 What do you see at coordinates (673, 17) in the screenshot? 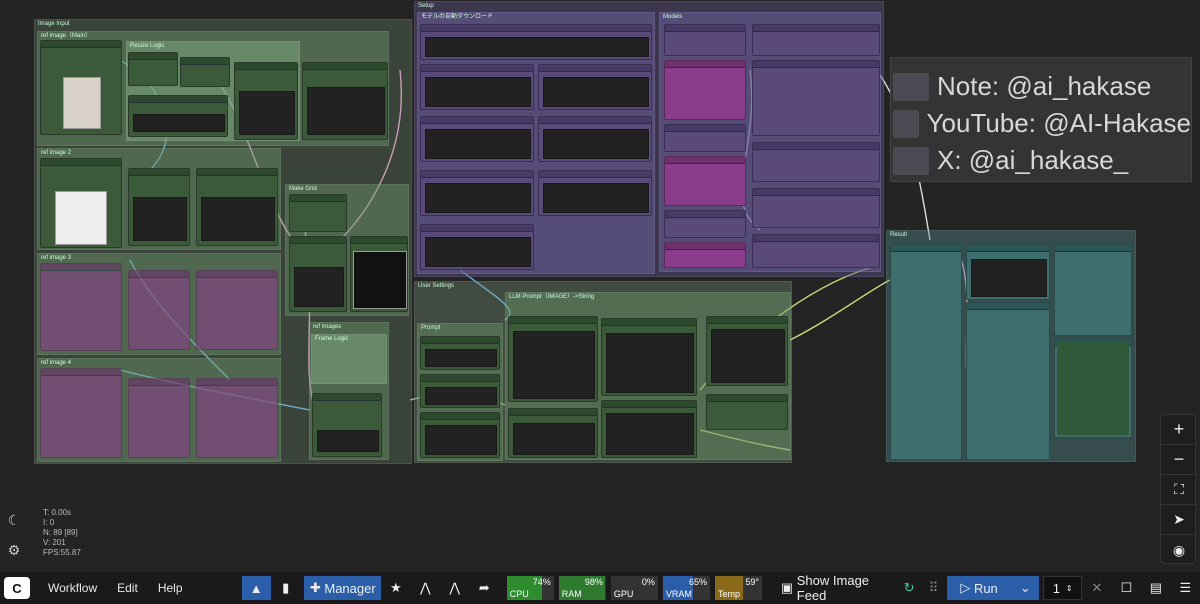
I see `group-title: Models` at bounding box center [673, 17].